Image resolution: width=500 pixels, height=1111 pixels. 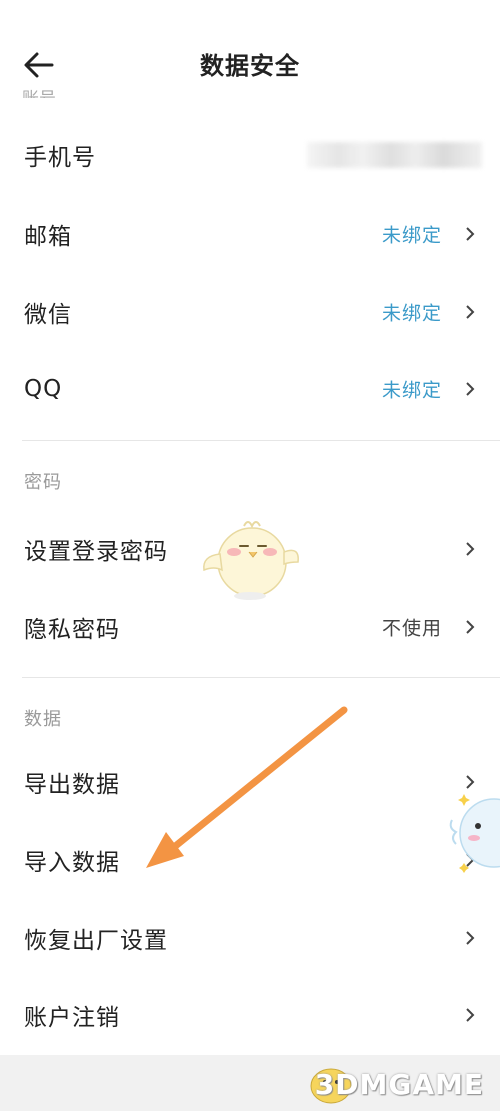 I want to click on row-export-data: 导出数据, so click(x=250, y=782).